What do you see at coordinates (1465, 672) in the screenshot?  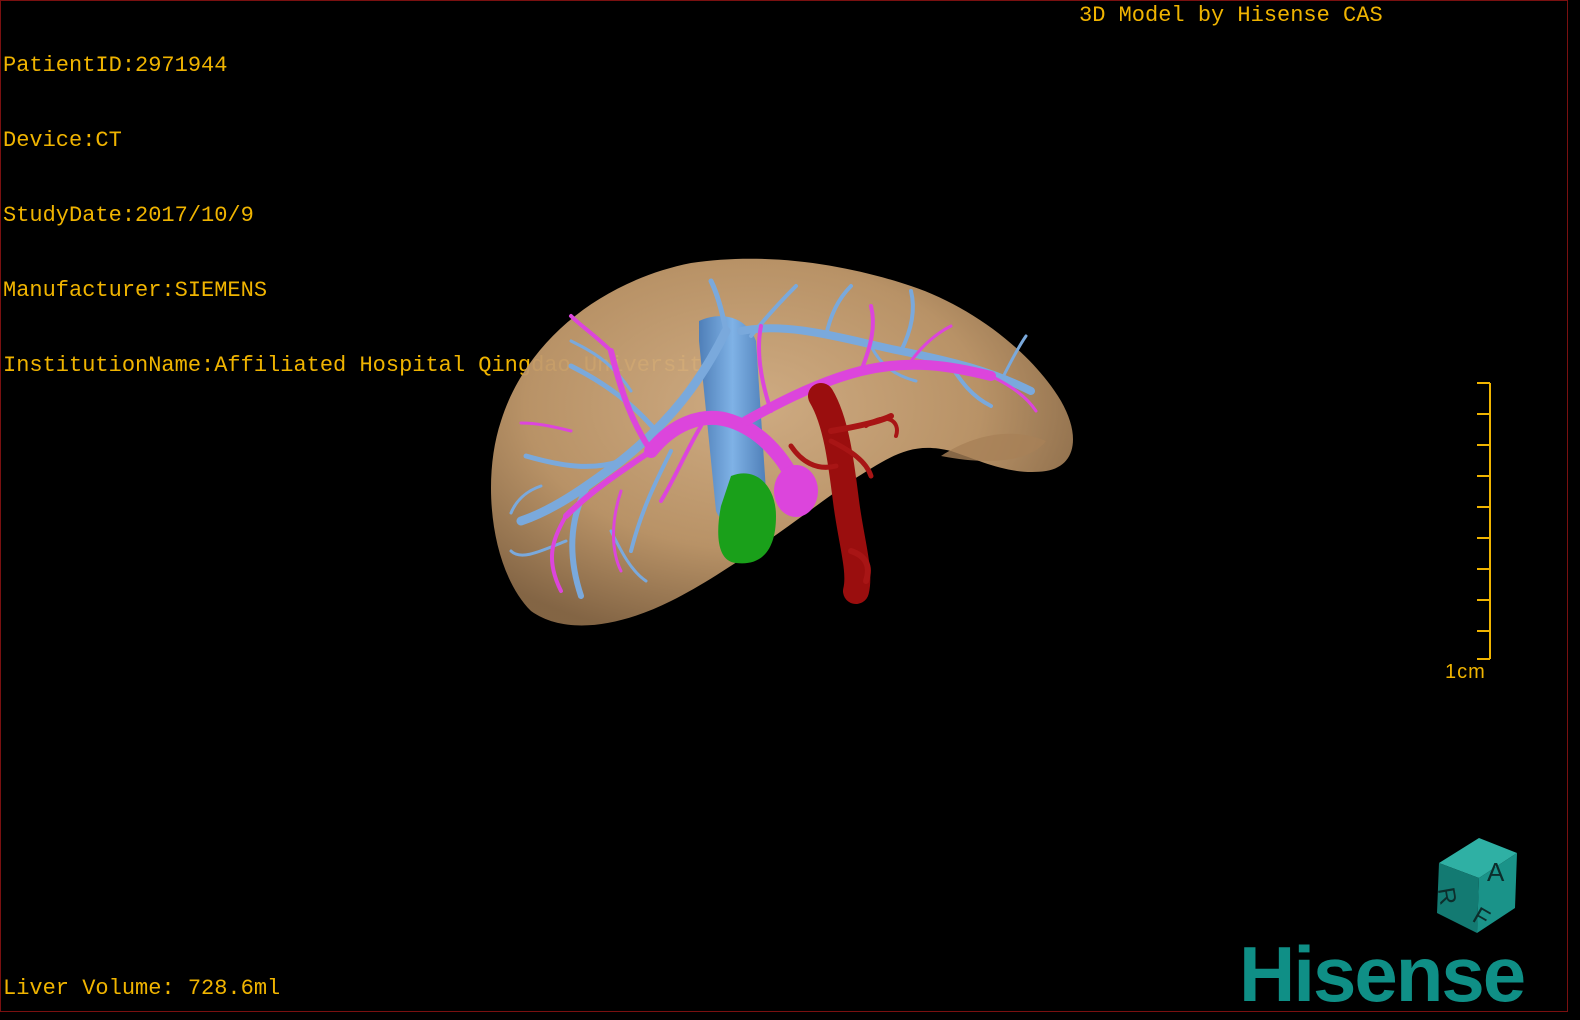 I see `scale-label: 1cm` at bounding box center [1465, 672].